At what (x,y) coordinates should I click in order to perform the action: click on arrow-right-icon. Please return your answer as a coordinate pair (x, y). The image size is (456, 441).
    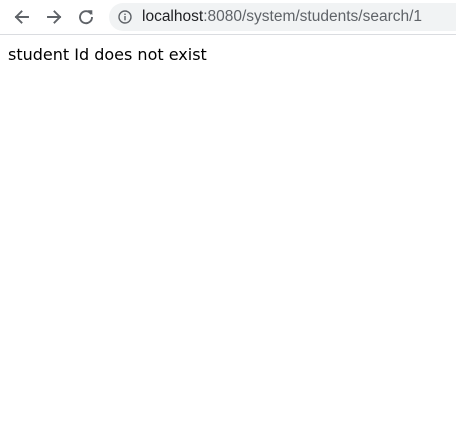
    Looking at the image, I should click on (54, 17).